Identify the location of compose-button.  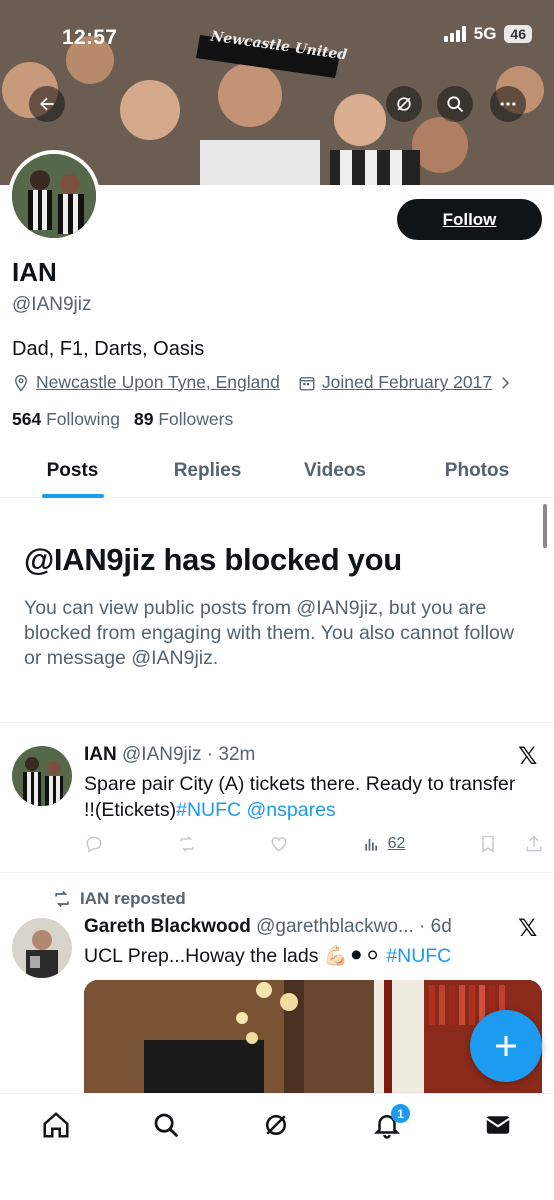
(506, 1046).